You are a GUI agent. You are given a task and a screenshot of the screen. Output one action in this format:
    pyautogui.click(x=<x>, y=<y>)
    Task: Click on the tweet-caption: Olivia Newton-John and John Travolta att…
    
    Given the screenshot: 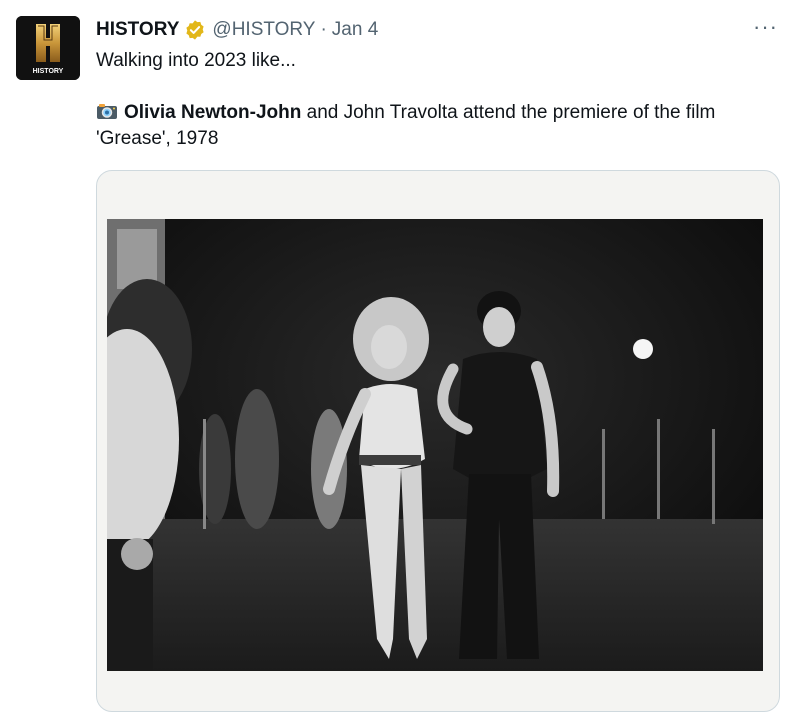 What is the action you would take?
    pyautogui.click(x=436, y=126)
    